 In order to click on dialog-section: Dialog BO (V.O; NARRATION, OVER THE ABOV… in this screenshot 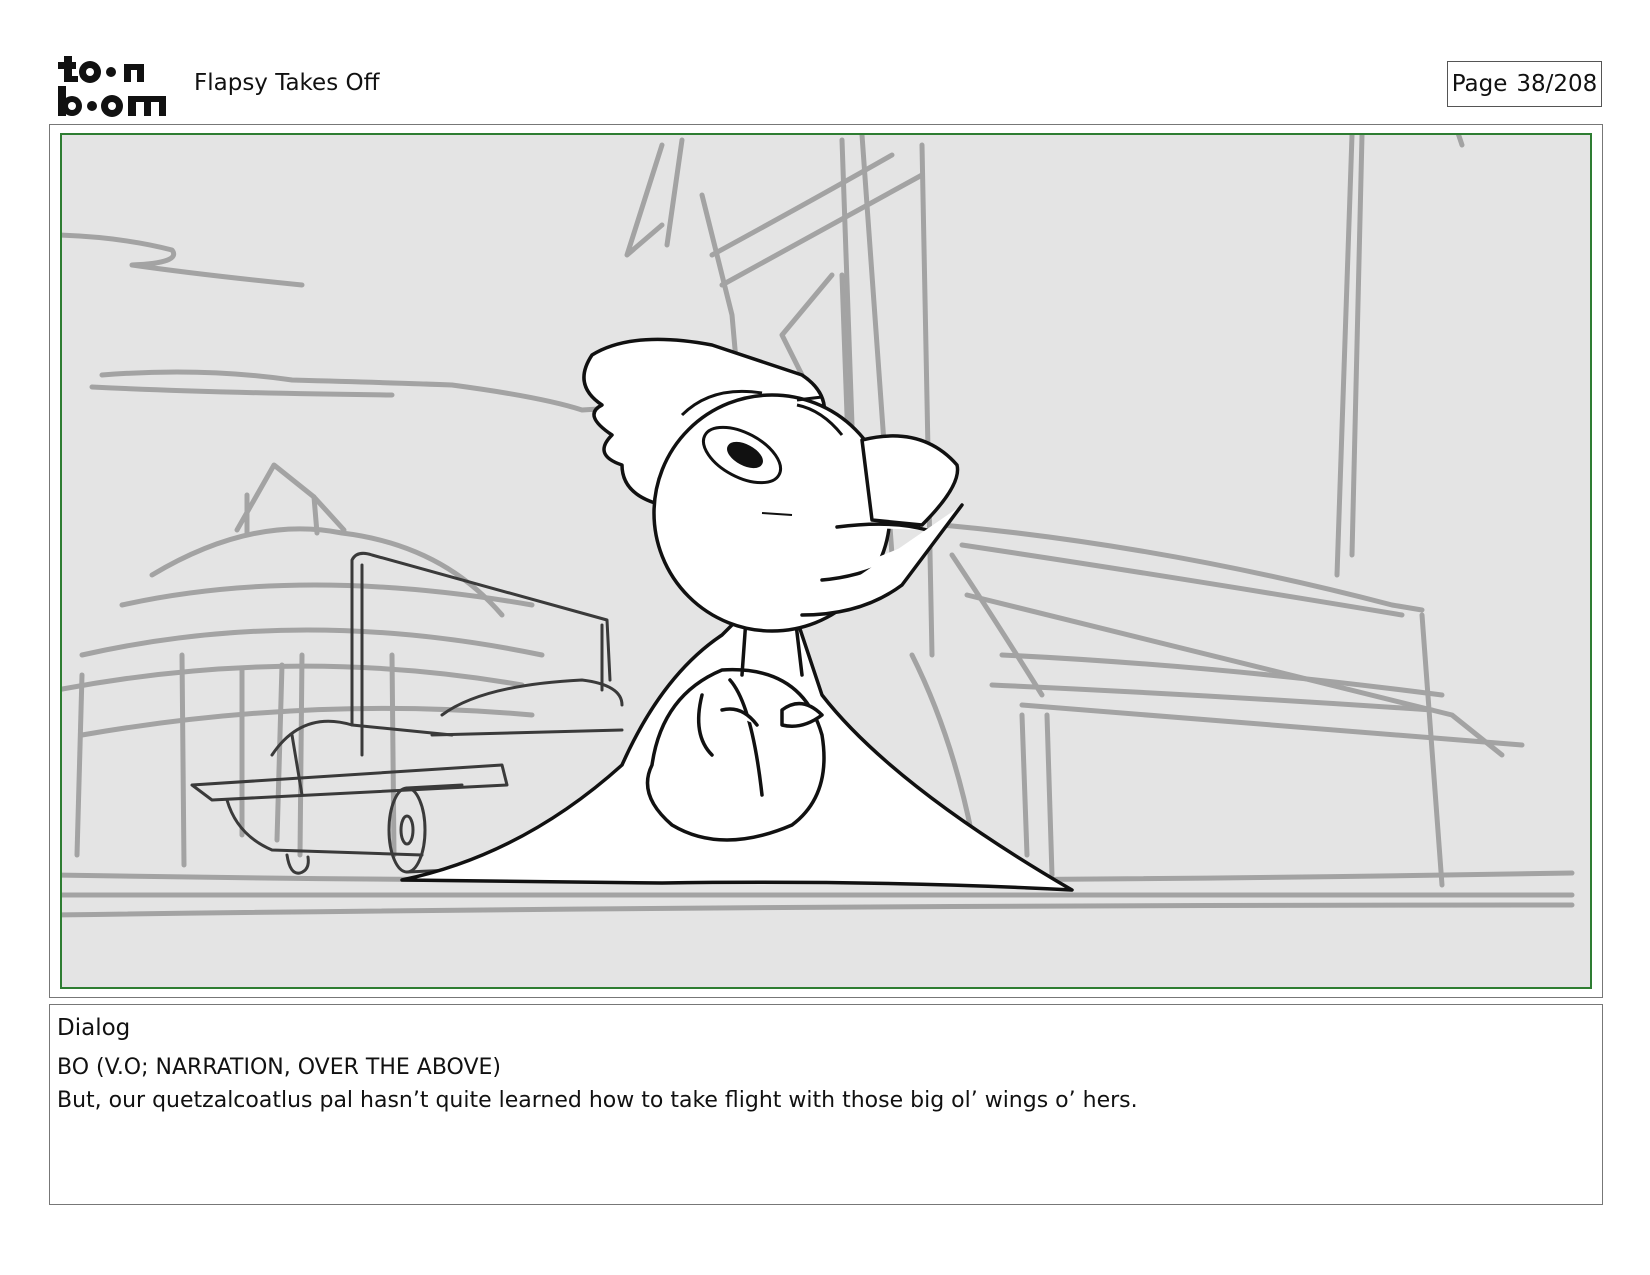, I will do `click(826, 1104)`.